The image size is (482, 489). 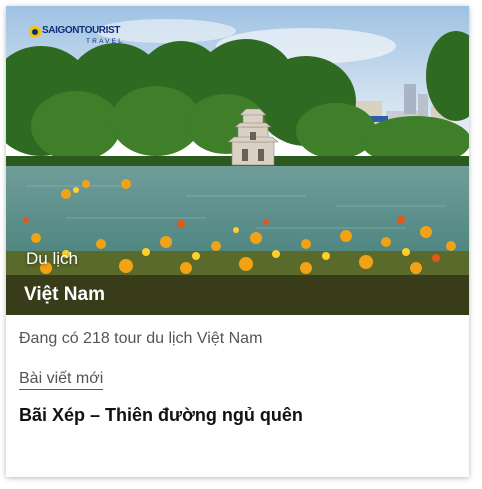 I want to click on saigontourist-logo: SAIGONTOURIST TRAVEL, so click(x=78, y=35).